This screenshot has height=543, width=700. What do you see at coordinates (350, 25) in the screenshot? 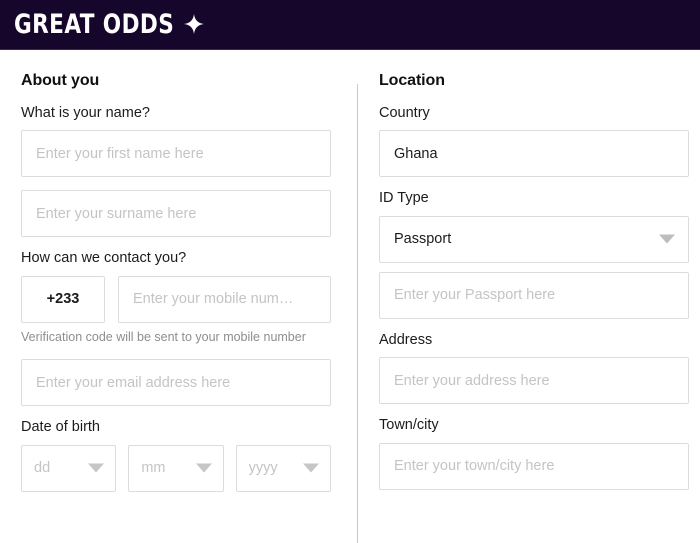
I see `app-header: GREAT ODDS` at bounding box center [350, 25].